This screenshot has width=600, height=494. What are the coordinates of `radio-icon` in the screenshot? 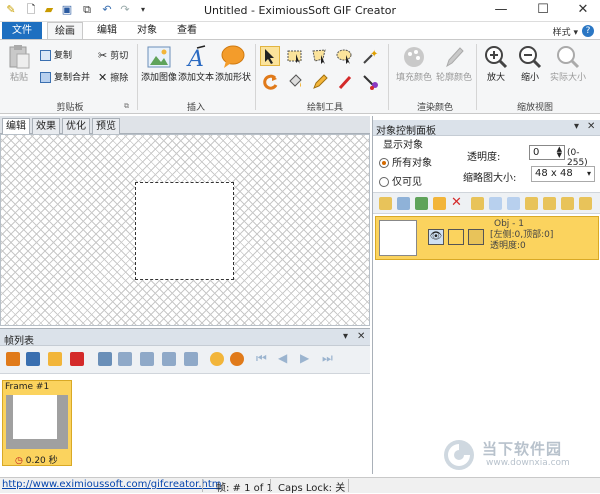 It's located at (384, 182).